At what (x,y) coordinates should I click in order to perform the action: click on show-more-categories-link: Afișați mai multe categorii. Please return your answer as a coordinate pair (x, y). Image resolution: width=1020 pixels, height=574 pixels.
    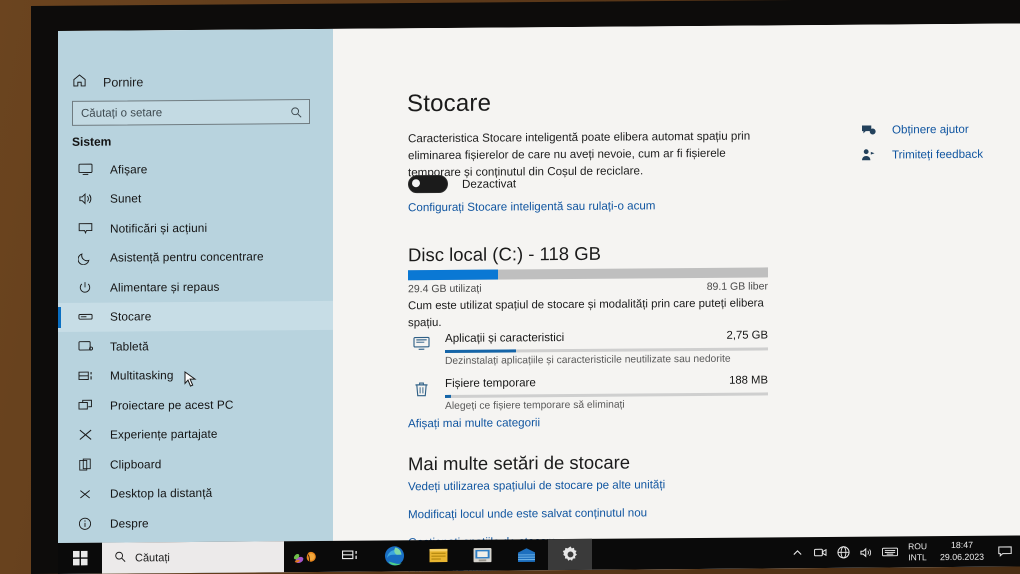
    Looking at the image, I should click on (474, 423).